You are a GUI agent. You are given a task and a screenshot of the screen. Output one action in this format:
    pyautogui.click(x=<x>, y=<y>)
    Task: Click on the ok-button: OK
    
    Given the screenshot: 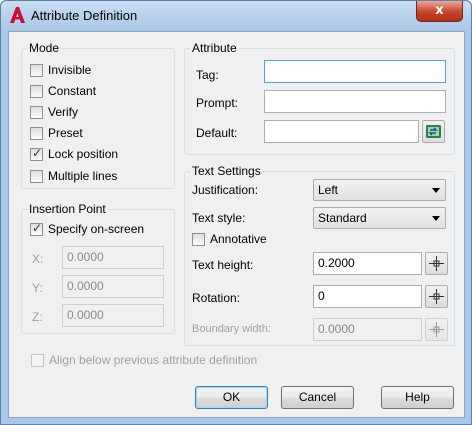 What is the action you would take?
    pyautogui.click(x=231, y=397)
    